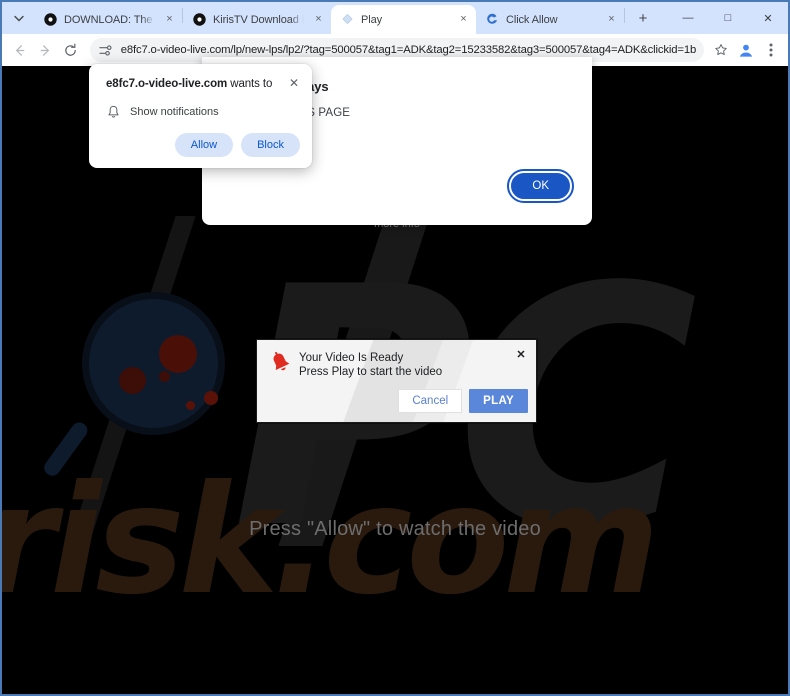 The height and width of the screenshot is (696, 790). I want to click on reload-icon, so click(71, 49).